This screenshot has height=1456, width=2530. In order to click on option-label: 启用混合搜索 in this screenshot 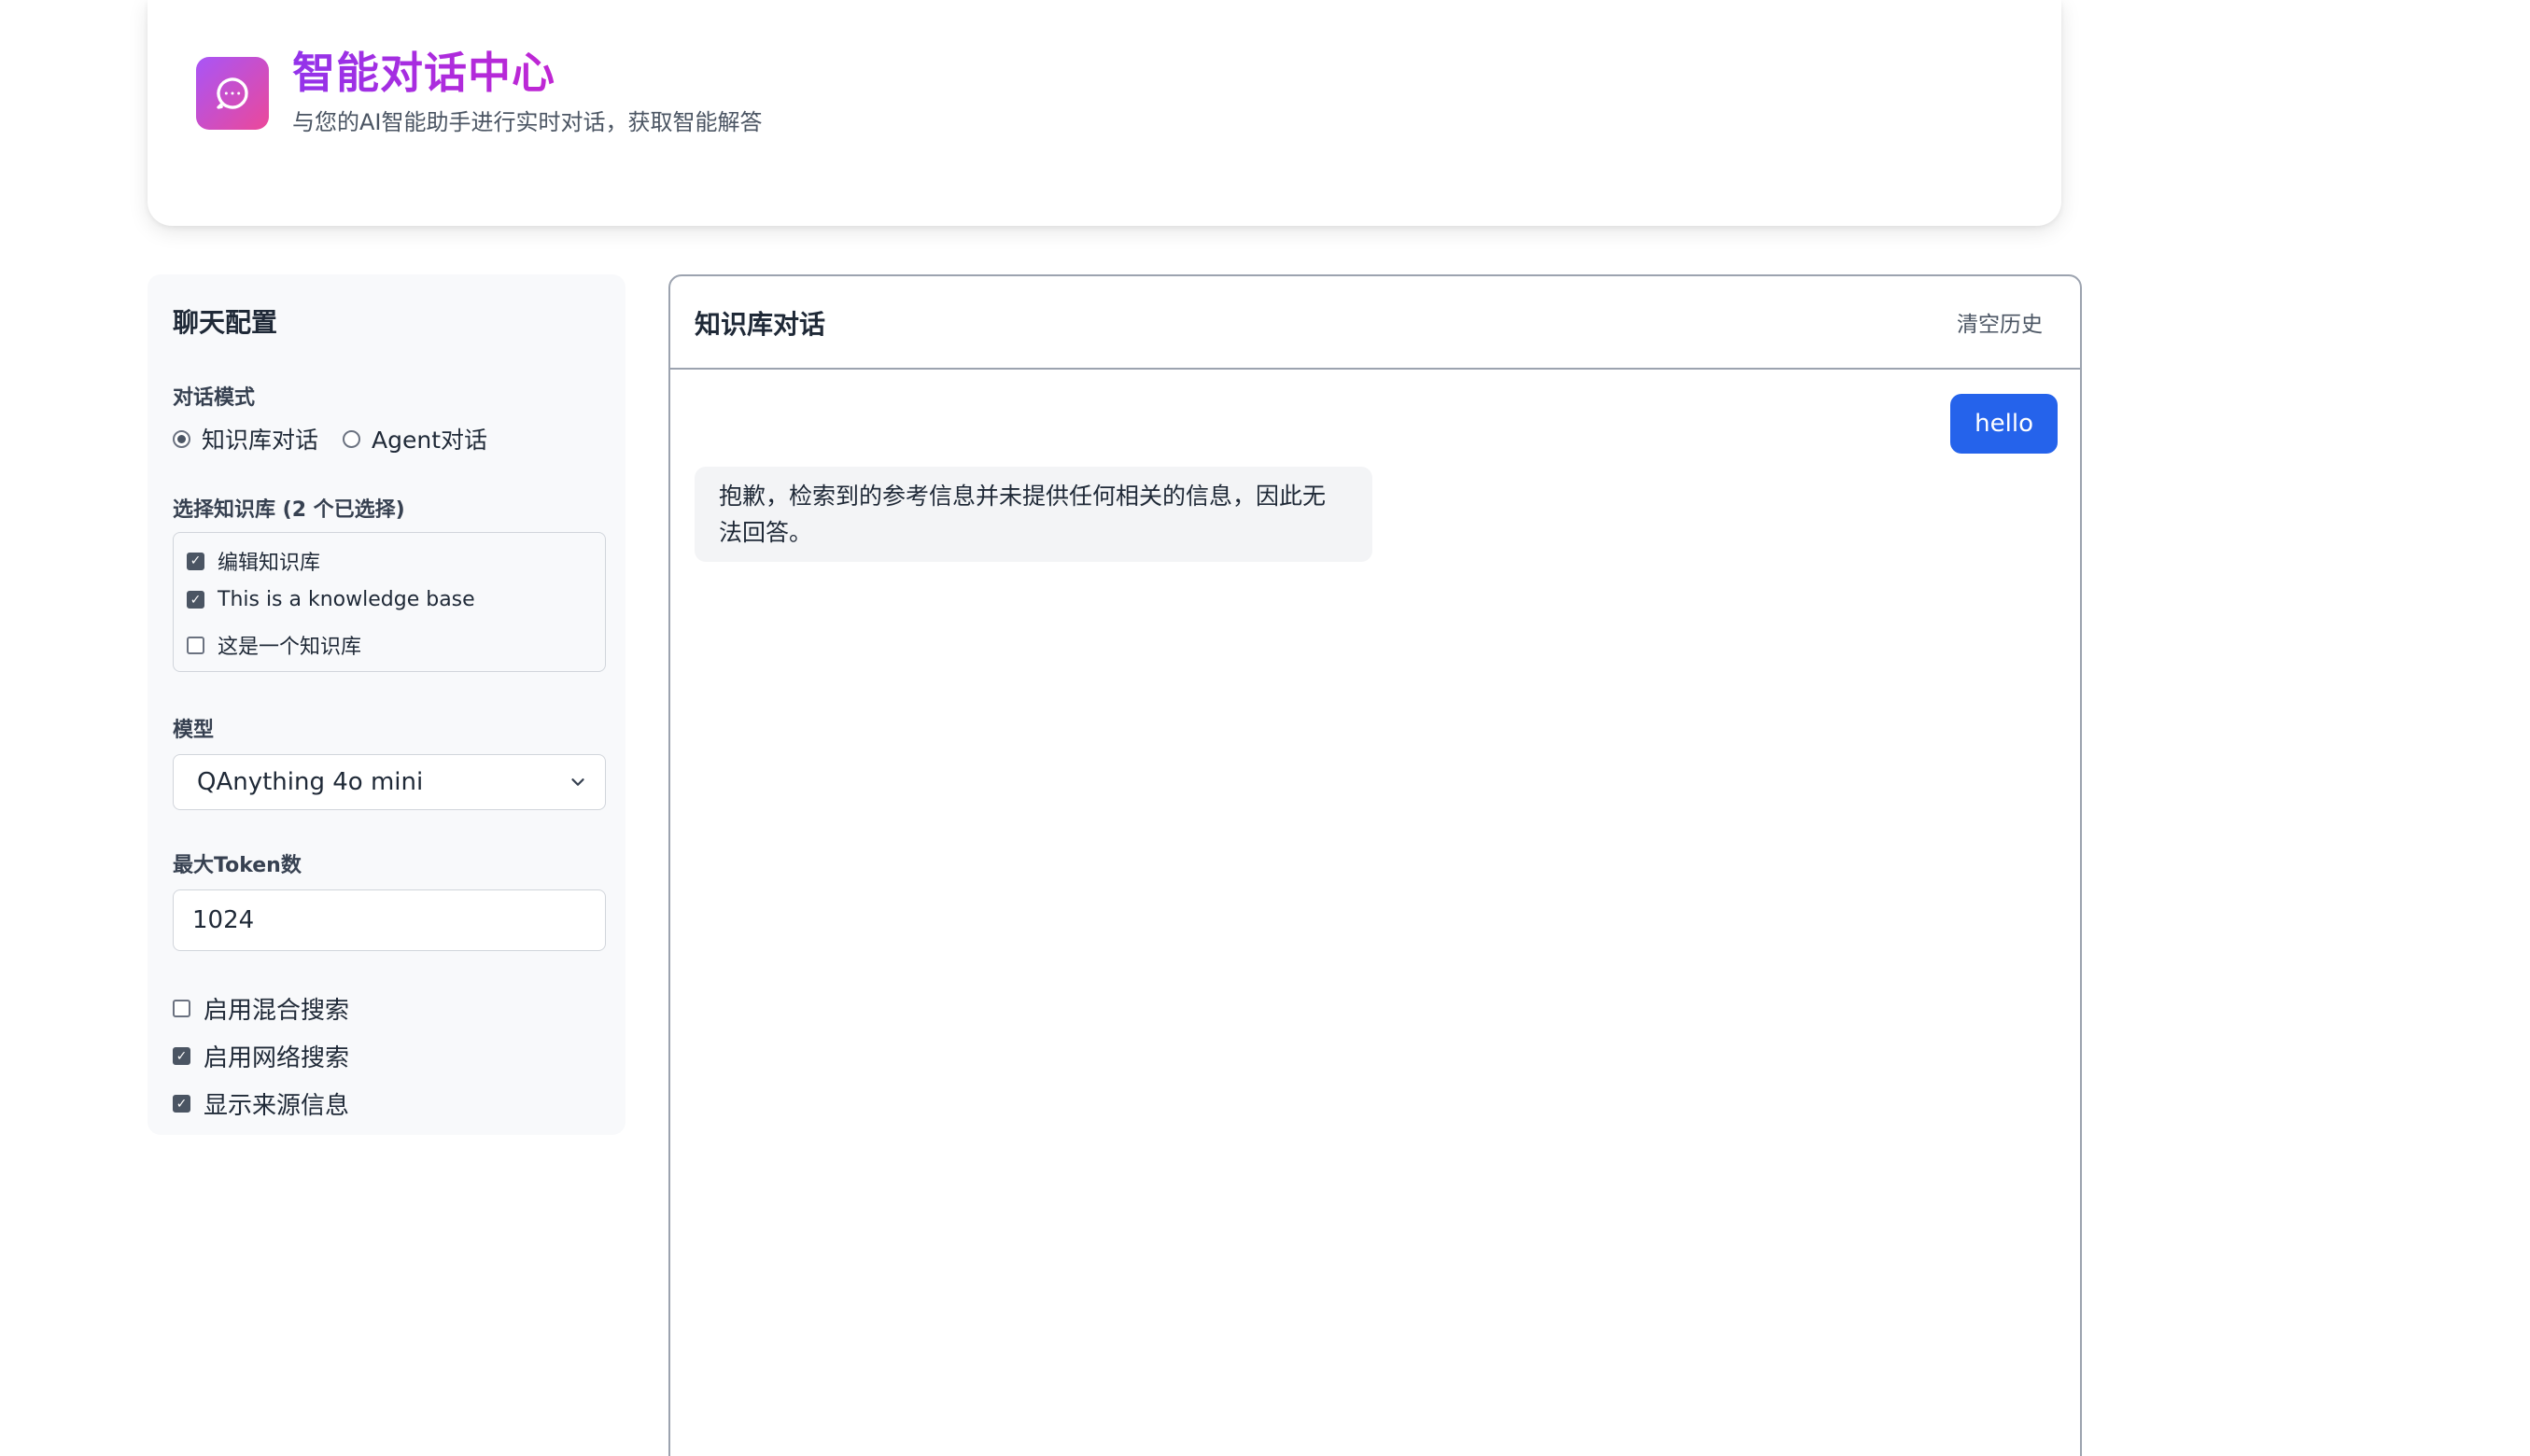, I will do `click(277, 1011)`.